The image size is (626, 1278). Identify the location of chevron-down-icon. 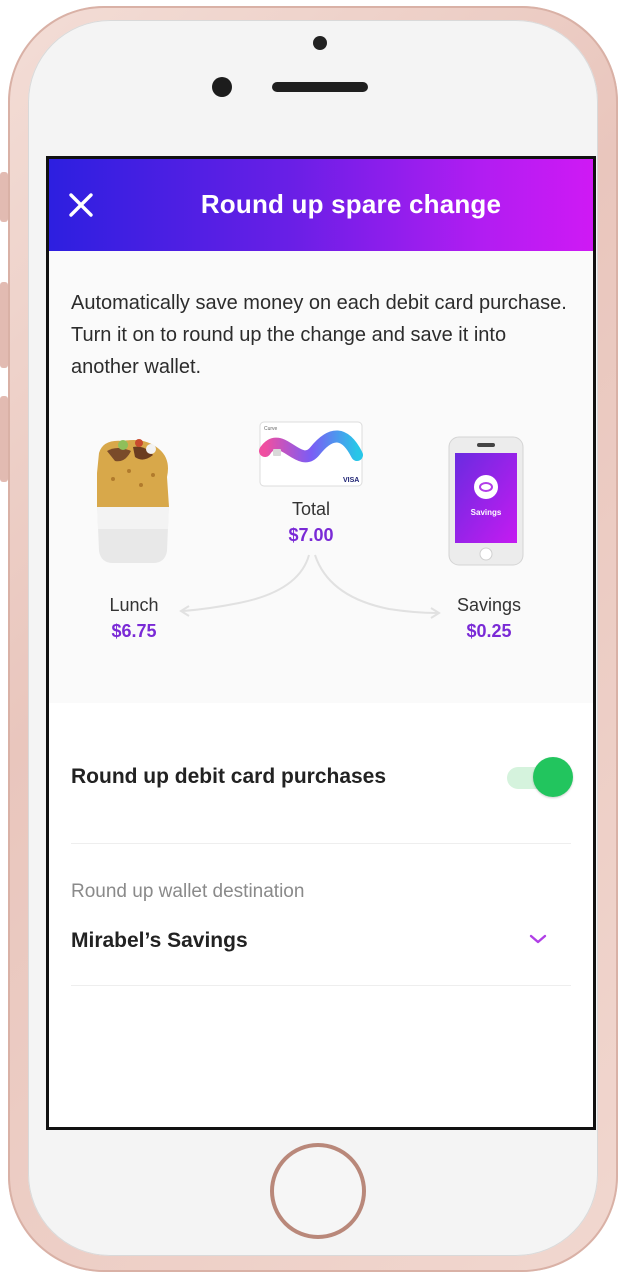
(538, 939).